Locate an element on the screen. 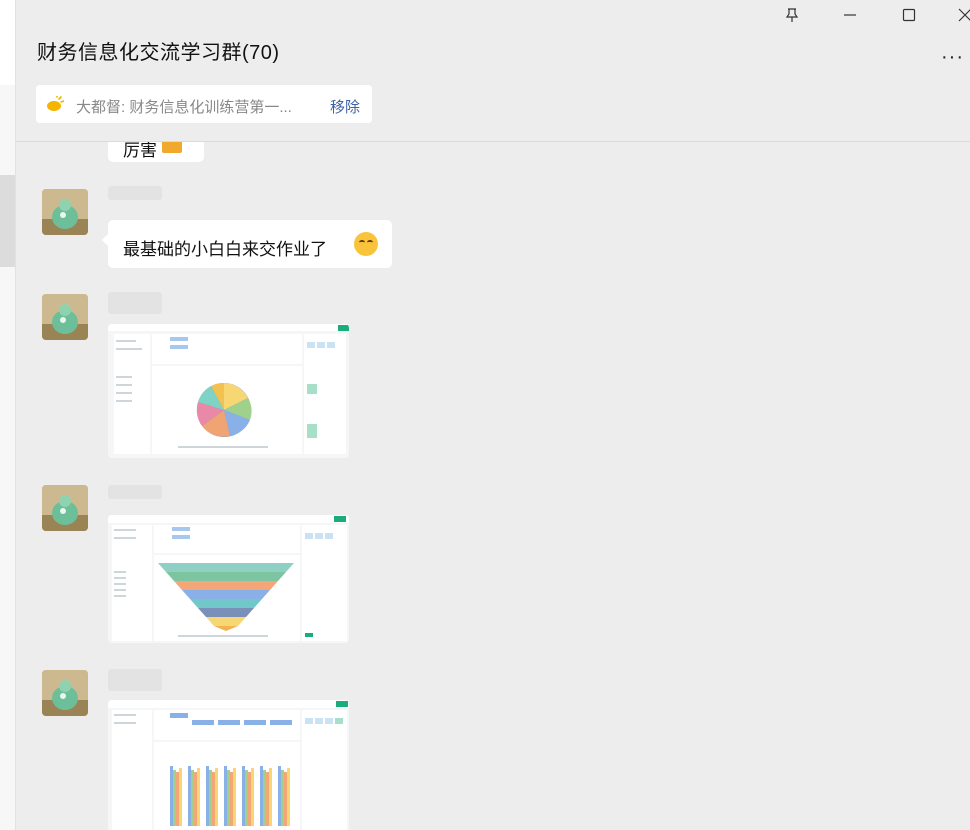 The width and height of the screenshot is (970, 830). thumbs-up-emoji-icon is located at coordinates (172, 147).